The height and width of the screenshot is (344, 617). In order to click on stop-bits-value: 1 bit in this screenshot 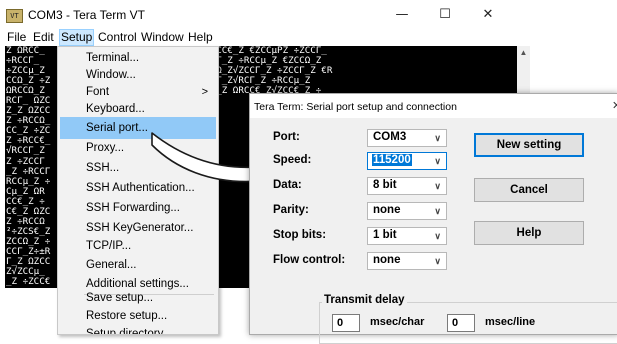, I will do `click(385, 235)`.